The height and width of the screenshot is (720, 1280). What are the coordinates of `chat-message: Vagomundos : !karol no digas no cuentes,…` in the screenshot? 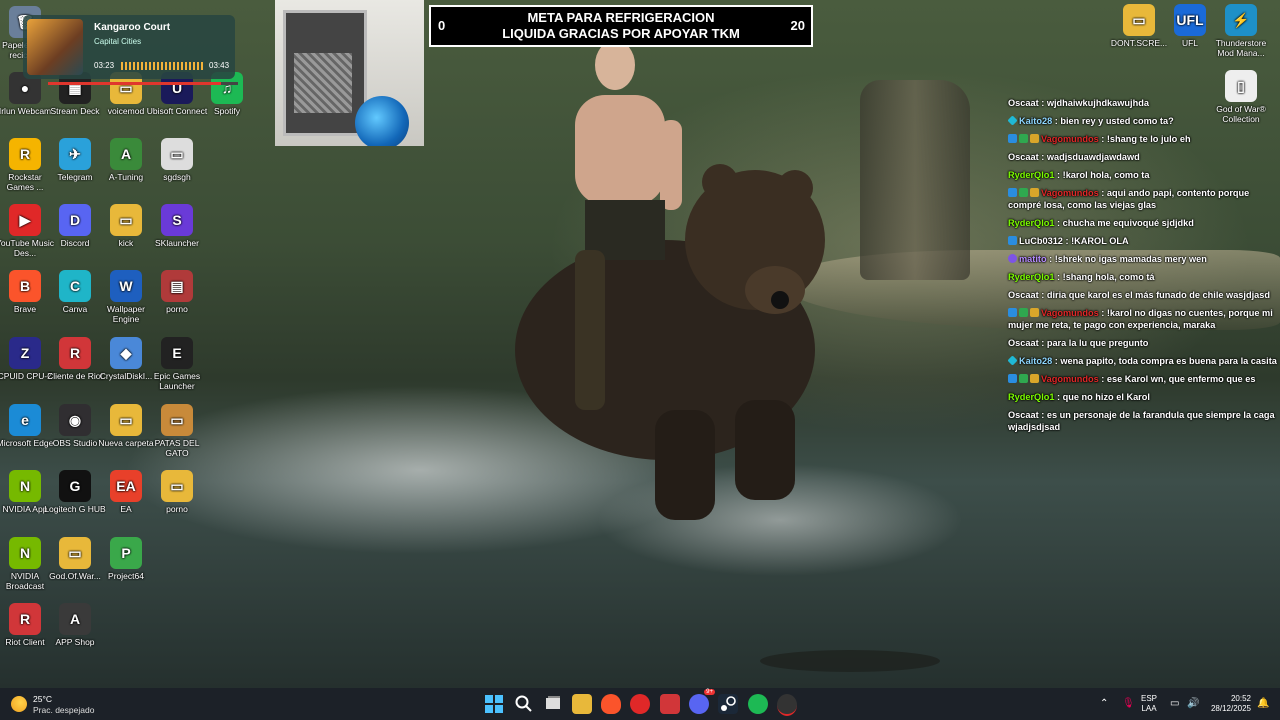 It's located at (1144, 319).